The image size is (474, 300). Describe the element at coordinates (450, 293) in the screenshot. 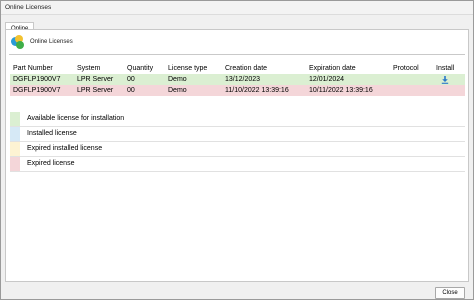

I see `close-button: Close` at that location.